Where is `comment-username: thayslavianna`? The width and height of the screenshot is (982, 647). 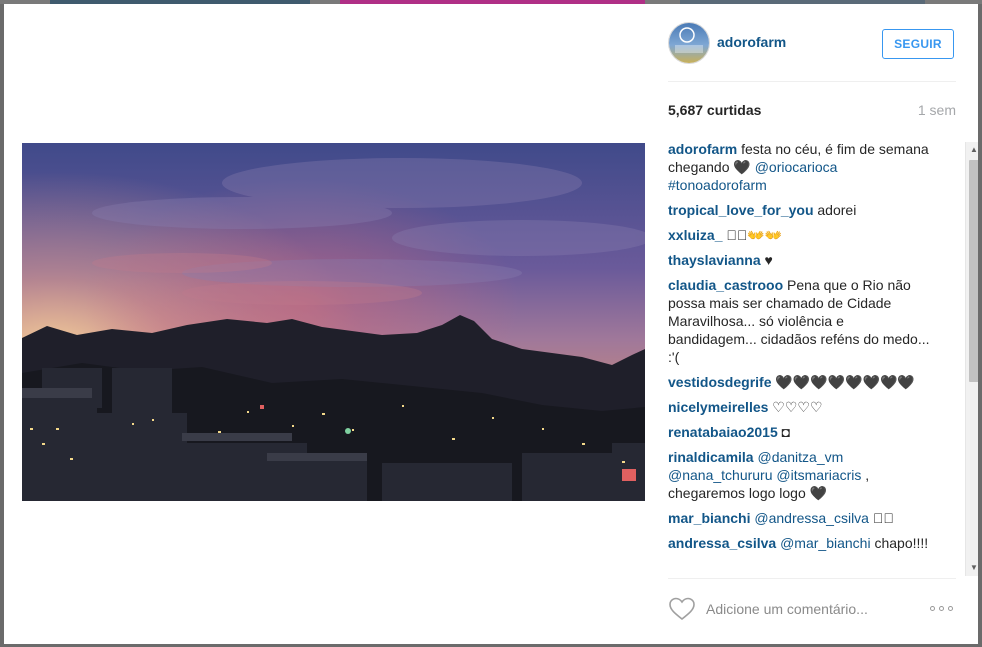 comment-username: thayslavianna is located at coordinates (714, 260).